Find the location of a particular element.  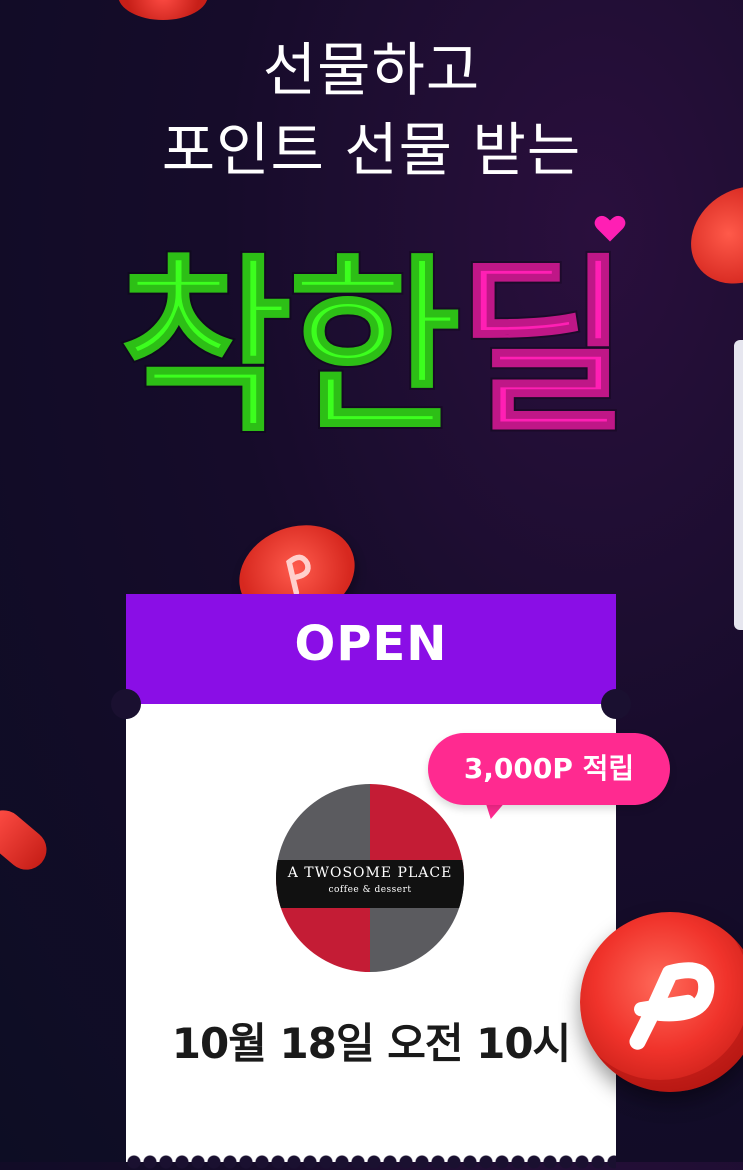

open-datetime: 10월 18일 오전 10시 is located at coordinates (371, 1043).